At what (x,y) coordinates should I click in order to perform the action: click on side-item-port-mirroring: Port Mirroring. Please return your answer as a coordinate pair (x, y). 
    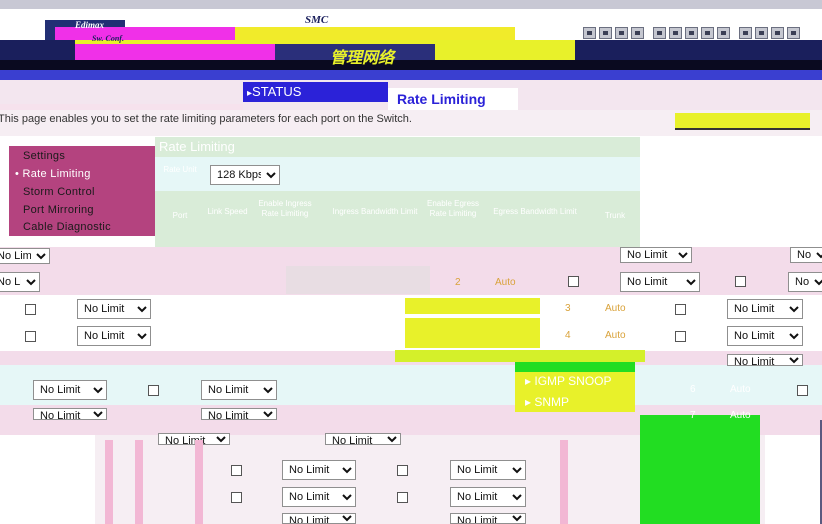
    Looking at the image, I should click on (58, 210).